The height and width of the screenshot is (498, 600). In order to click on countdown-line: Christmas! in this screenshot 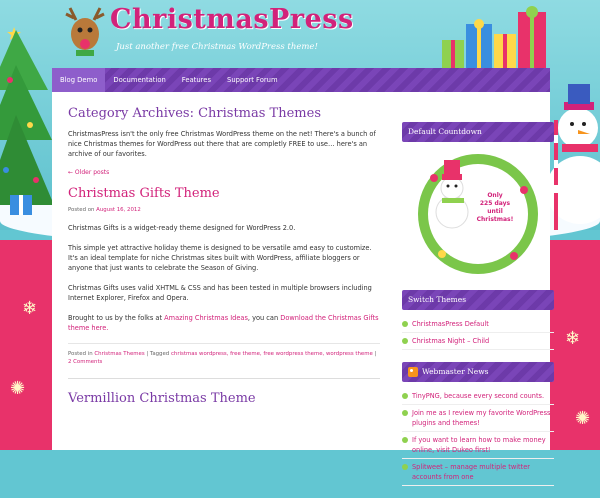, I will do `click(495, 219)`.